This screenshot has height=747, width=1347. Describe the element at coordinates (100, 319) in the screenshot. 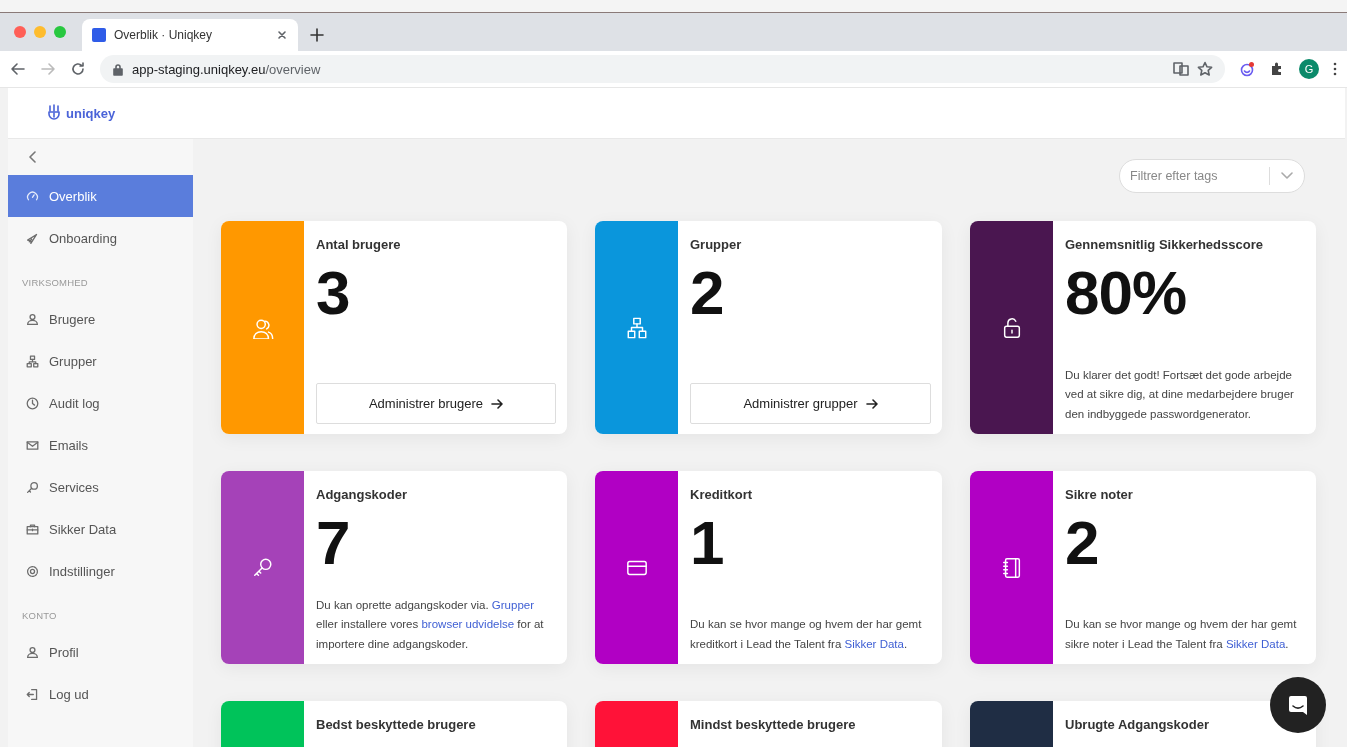

I see `sidebar-item: Brugere` at that location.